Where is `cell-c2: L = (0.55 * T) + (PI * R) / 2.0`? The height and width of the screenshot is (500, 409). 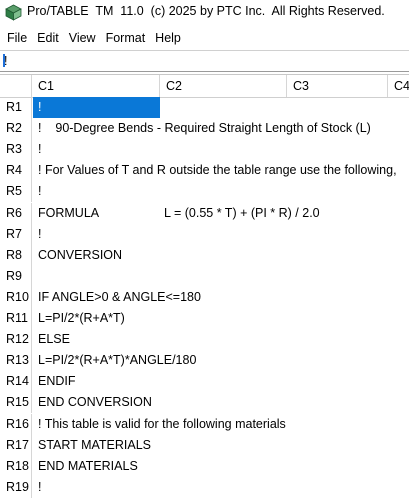
cell-c2: L = (0.55 * T) + (PI * R) / 2.0 is located at coordinates (242, 213).